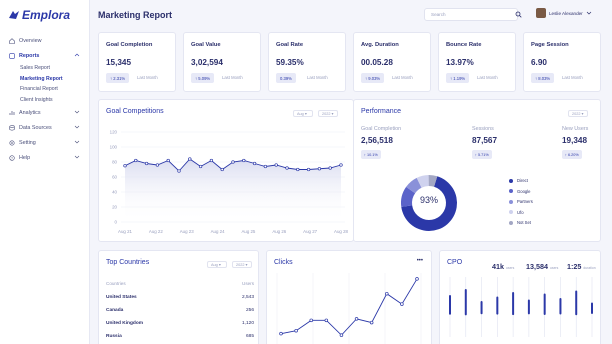 The width and height of the screenshot is (612, 344). What do you see at coordinates (290, 62) in the screenshot?
I see `kpi-value: 59.35%` at bounding box center [290, 62].